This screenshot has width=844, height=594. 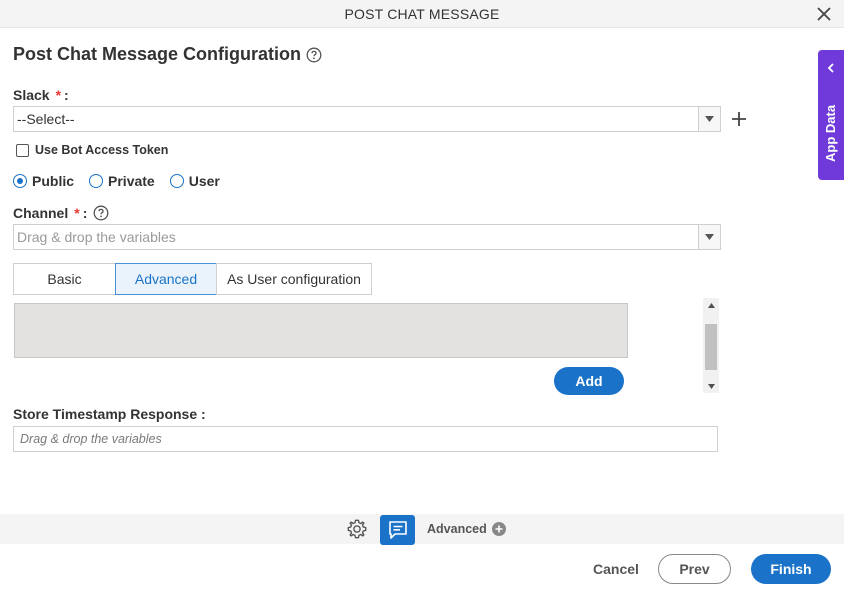 What do you see at coordinates (166, 279) in the screenshot?
I see `tab-advanced: Advanced` at bounding box center [166, 279].